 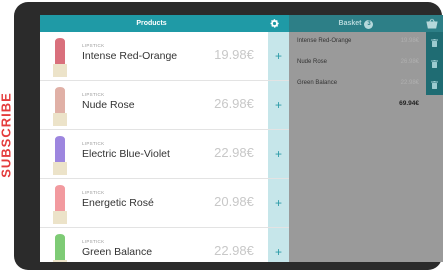 I want to click on basket-item-name: Green Balance, so click(x=317, y=83).